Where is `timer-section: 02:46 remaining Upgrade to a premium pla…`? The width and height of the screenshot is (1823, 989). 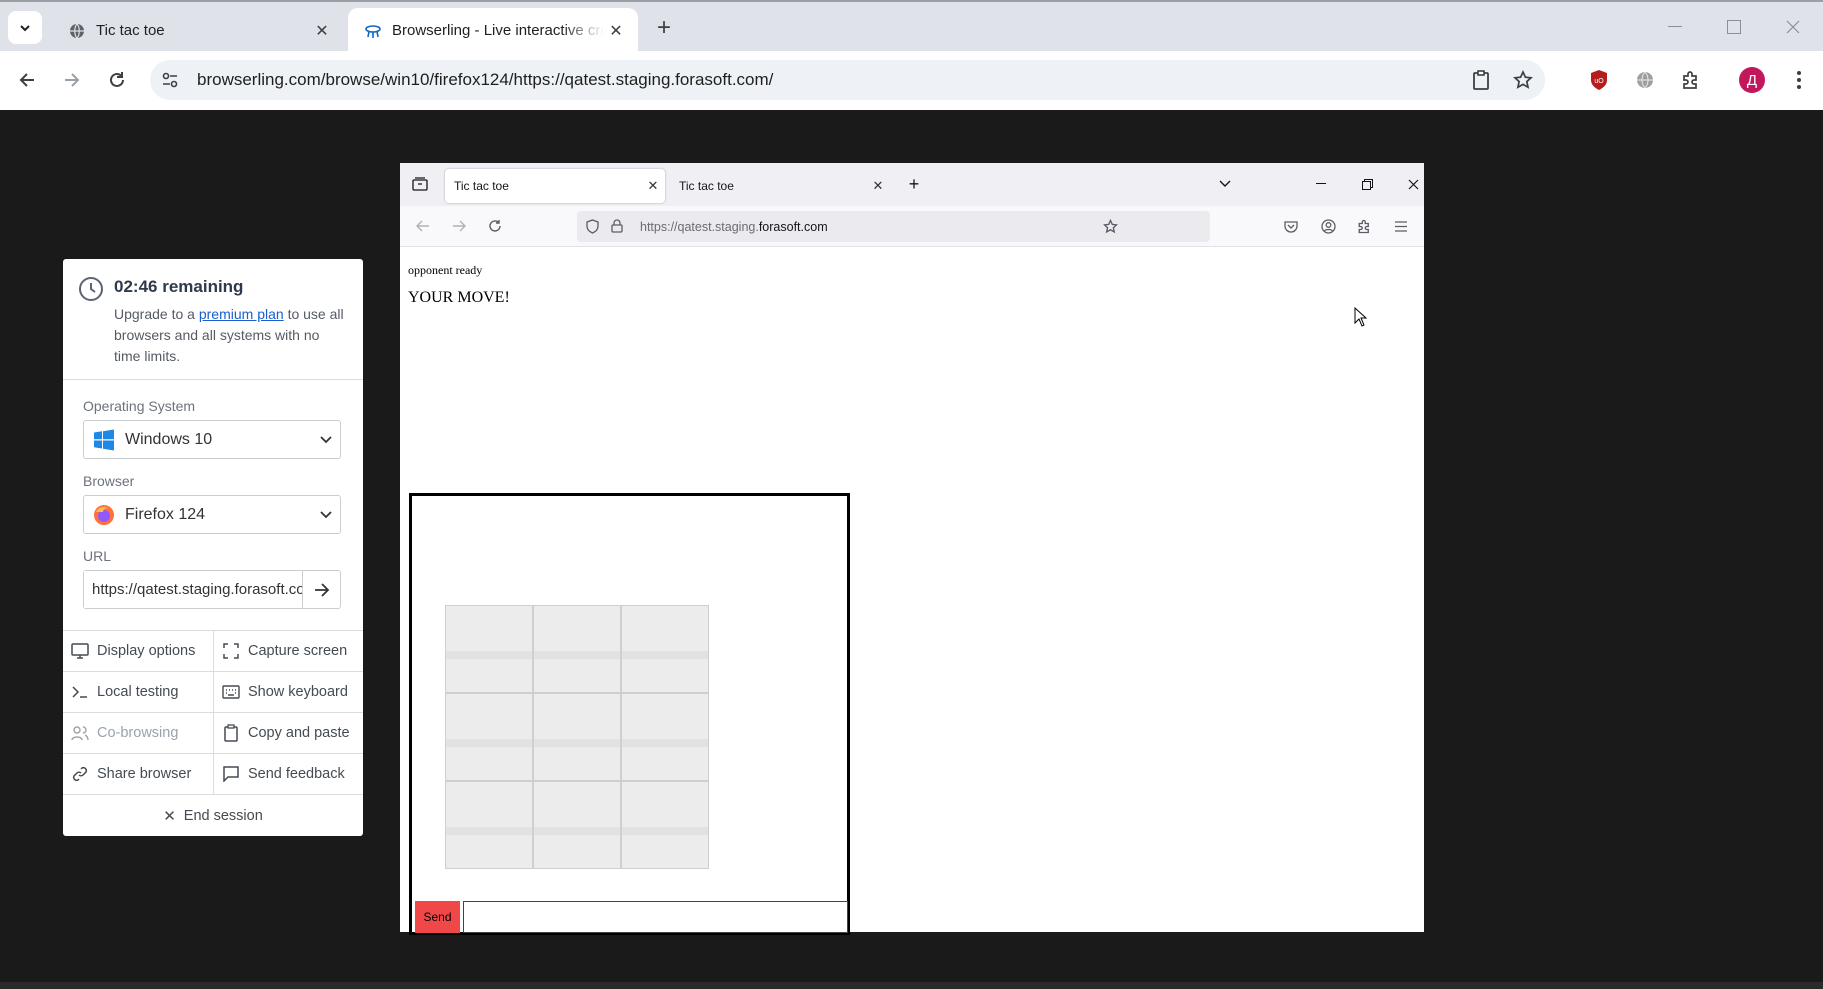
timer-section: 02:46 remaining Upgrade to a premium pla… is located at coordinates (213, 319).